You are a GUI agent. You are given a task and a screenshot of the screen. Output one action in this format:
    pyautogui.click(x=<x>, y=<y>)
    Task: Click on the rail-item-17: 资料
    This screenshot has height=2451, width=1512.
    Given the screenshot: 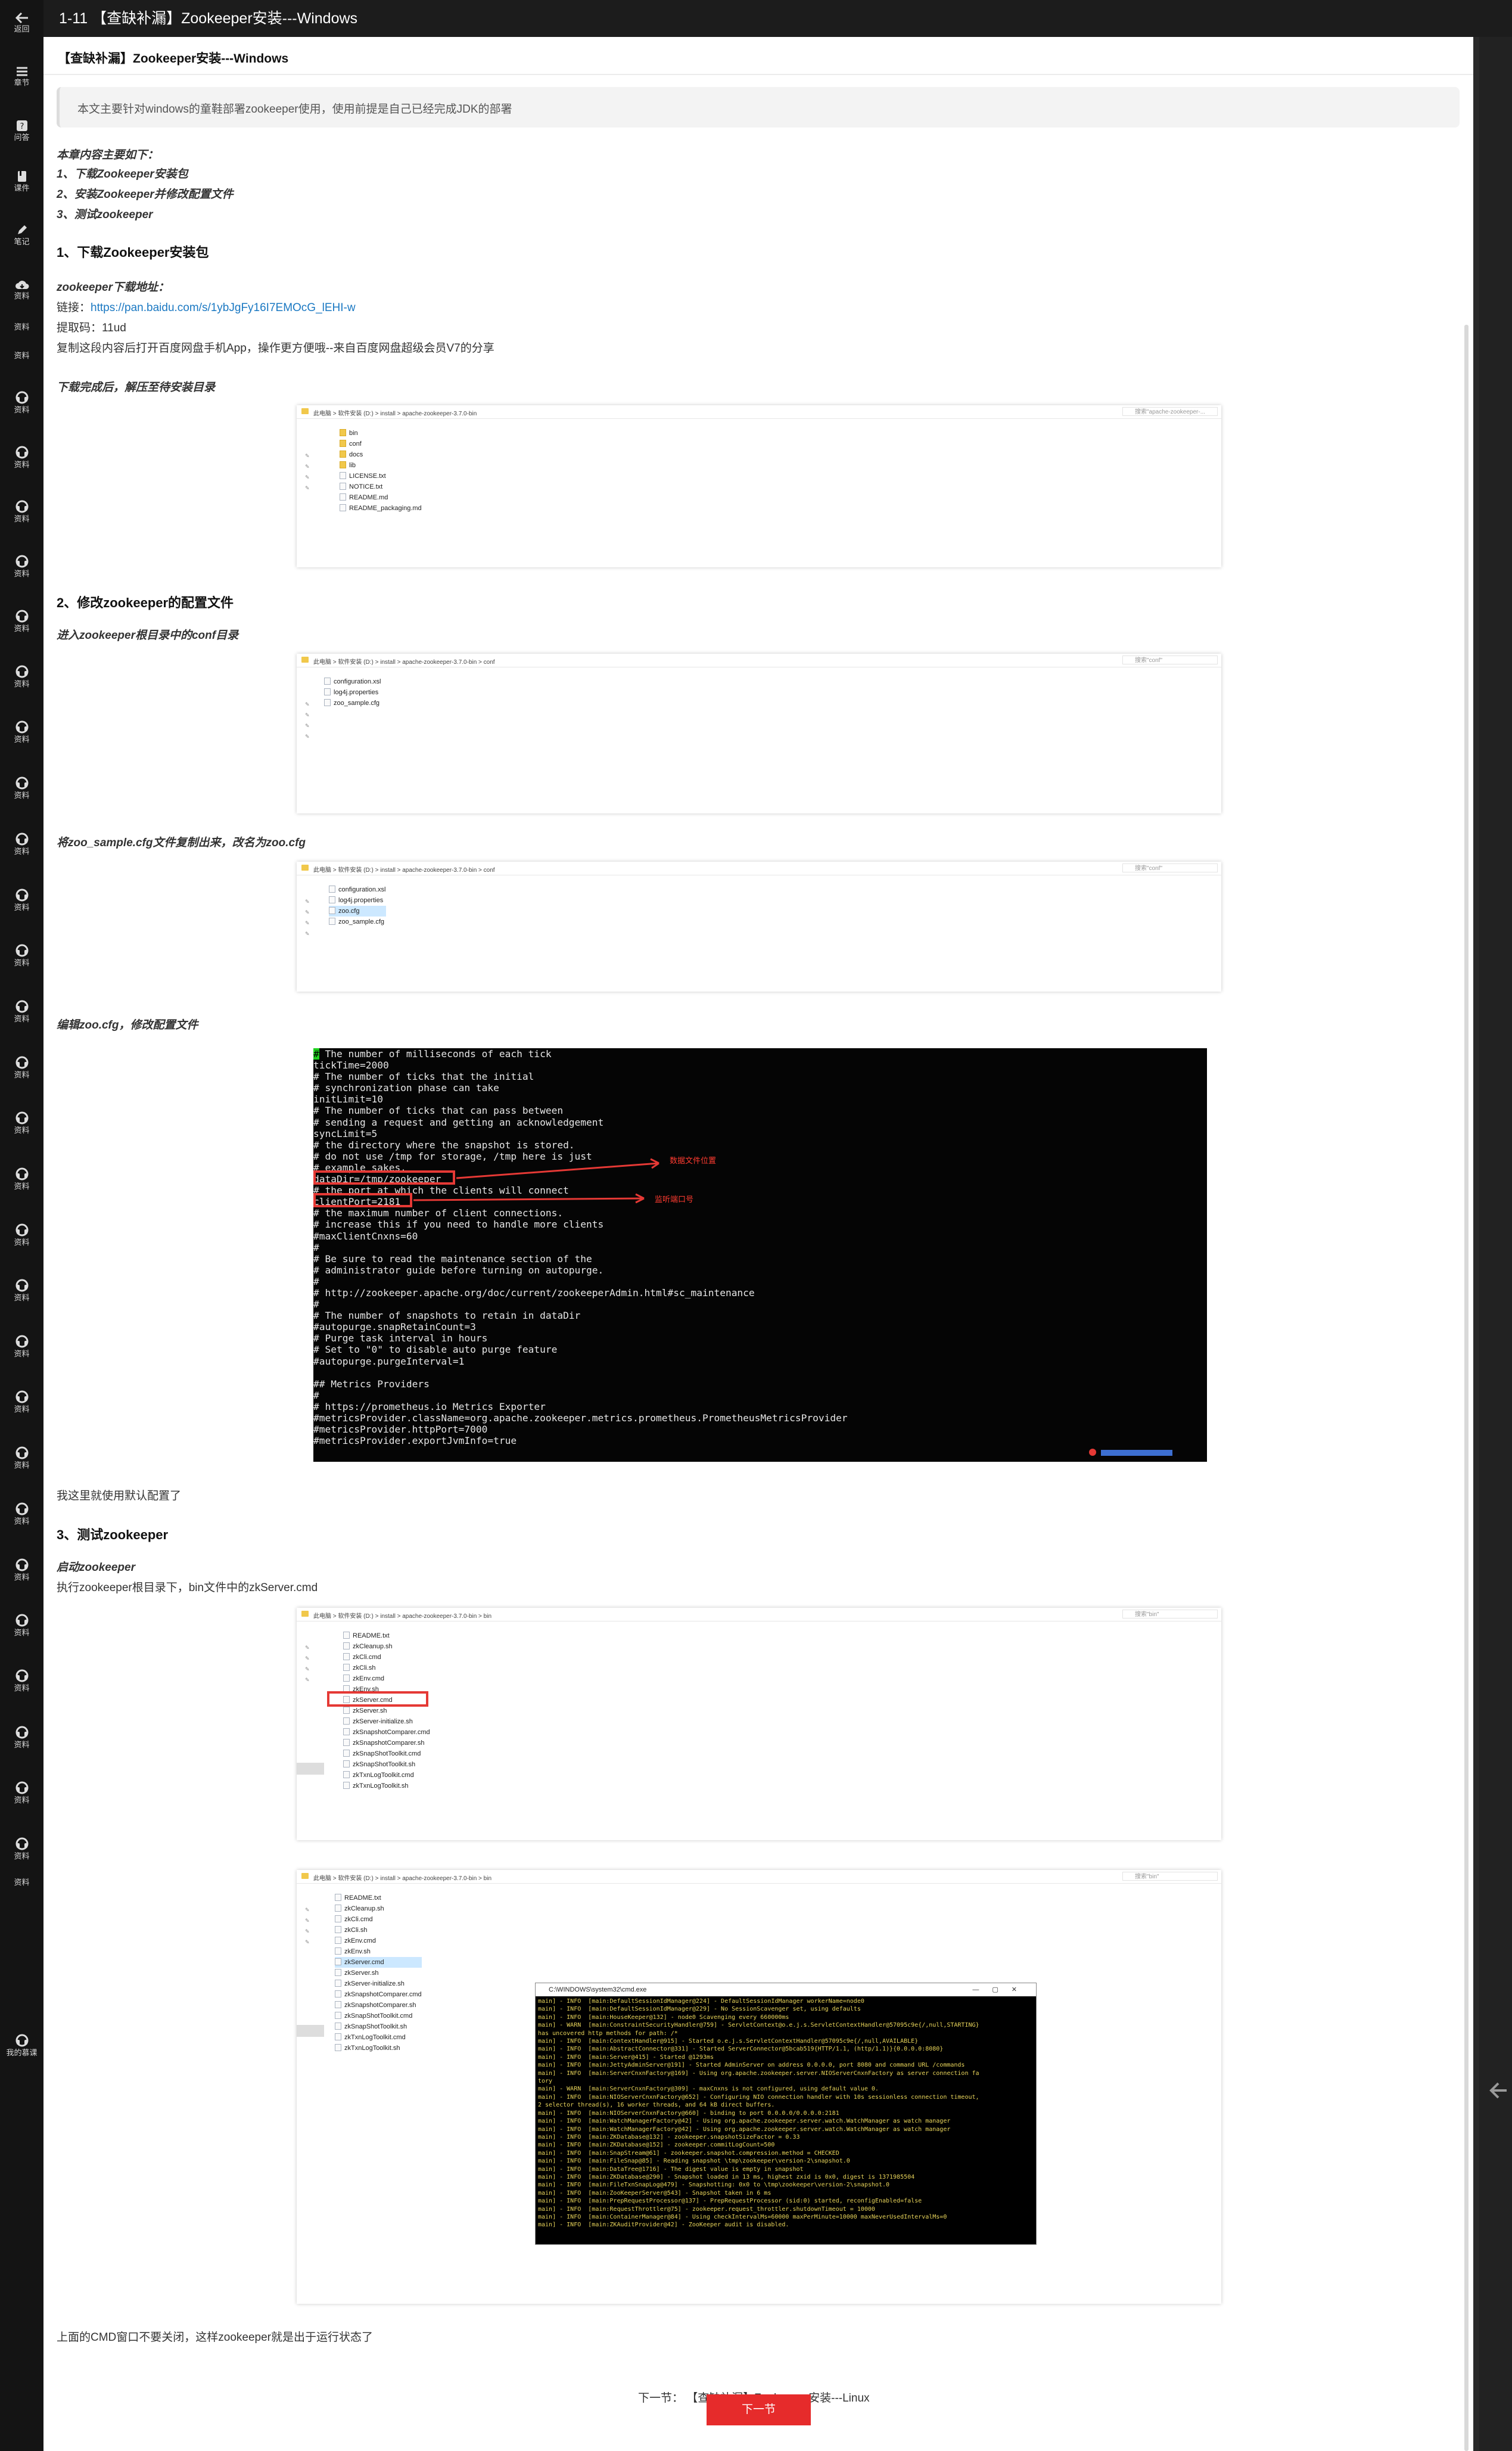 What is the action you would take?
    pyautogui.click(x=21, y=955)
    